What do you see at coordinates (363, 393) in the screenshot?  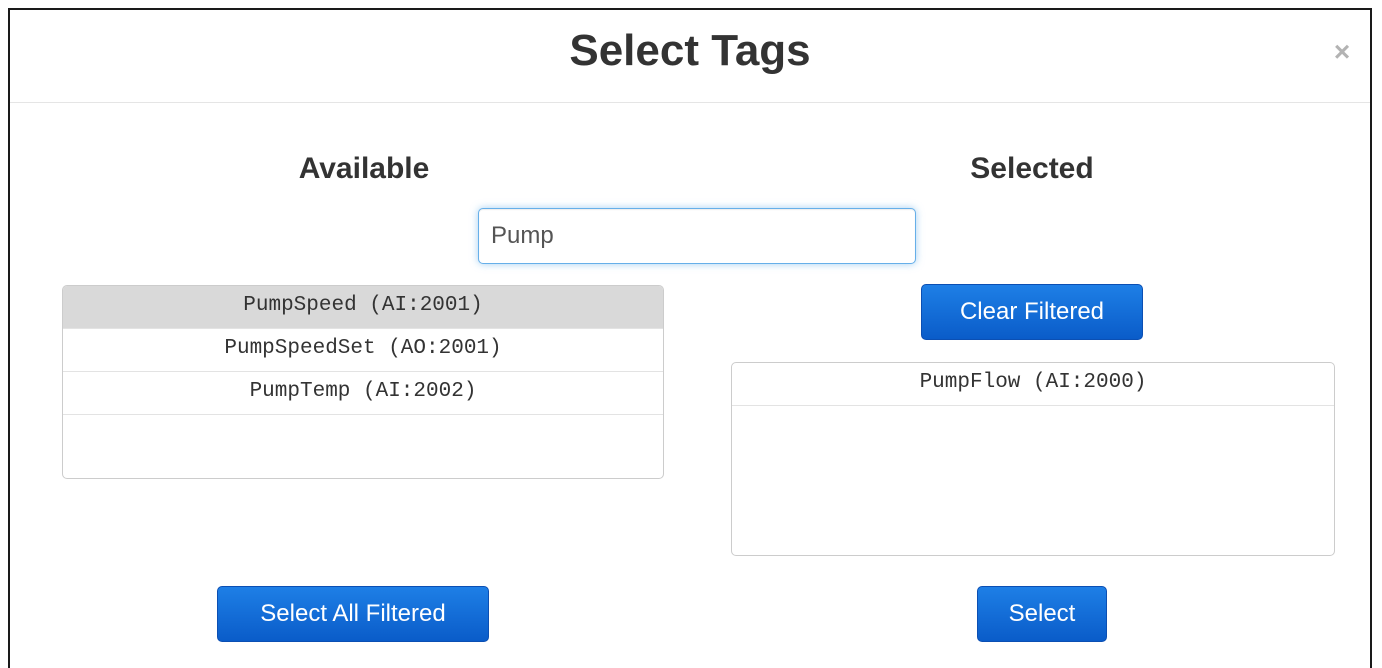 I see `list-item: PumpTemp (AI:2002)` at bounding box center [363, 393].